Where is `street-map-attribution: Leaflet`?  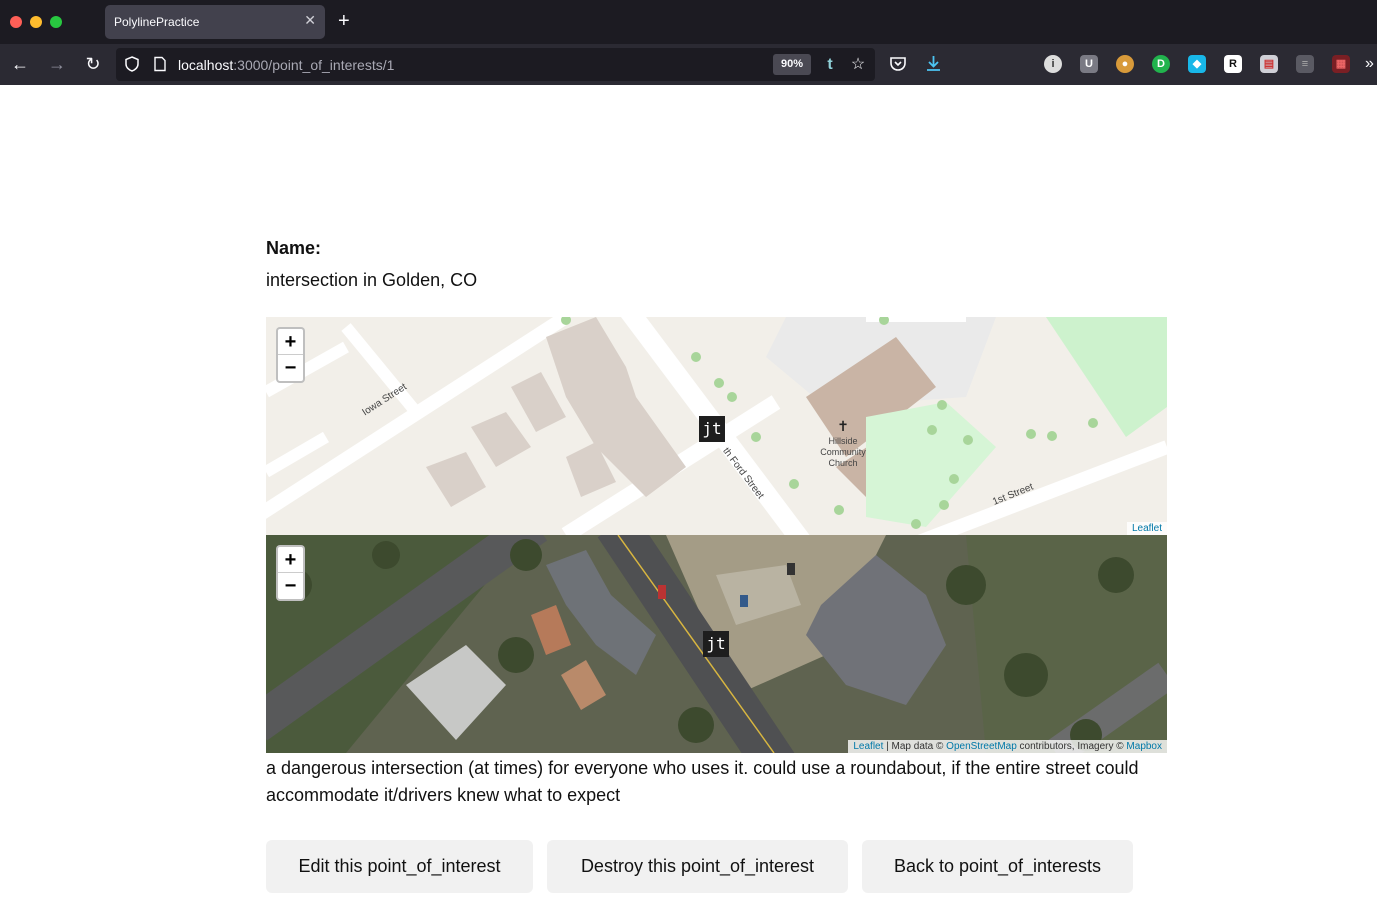
street-map-attribution: Leaflet is located at coordinates (1146, 528).